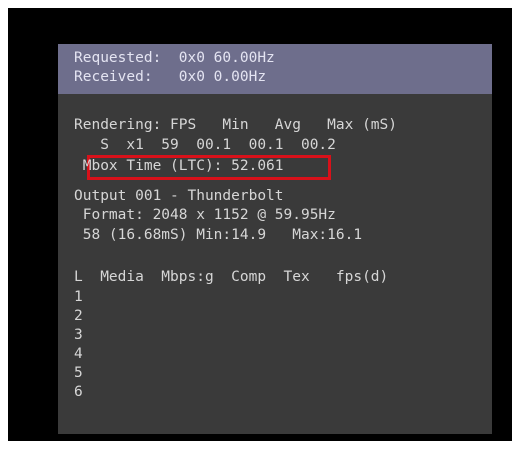 This screenshot has height=450, width=520. What do you see at coordinates (78, 316) in the screenshot?
I see `layer-row: 2` at bounding box center [78, 316].